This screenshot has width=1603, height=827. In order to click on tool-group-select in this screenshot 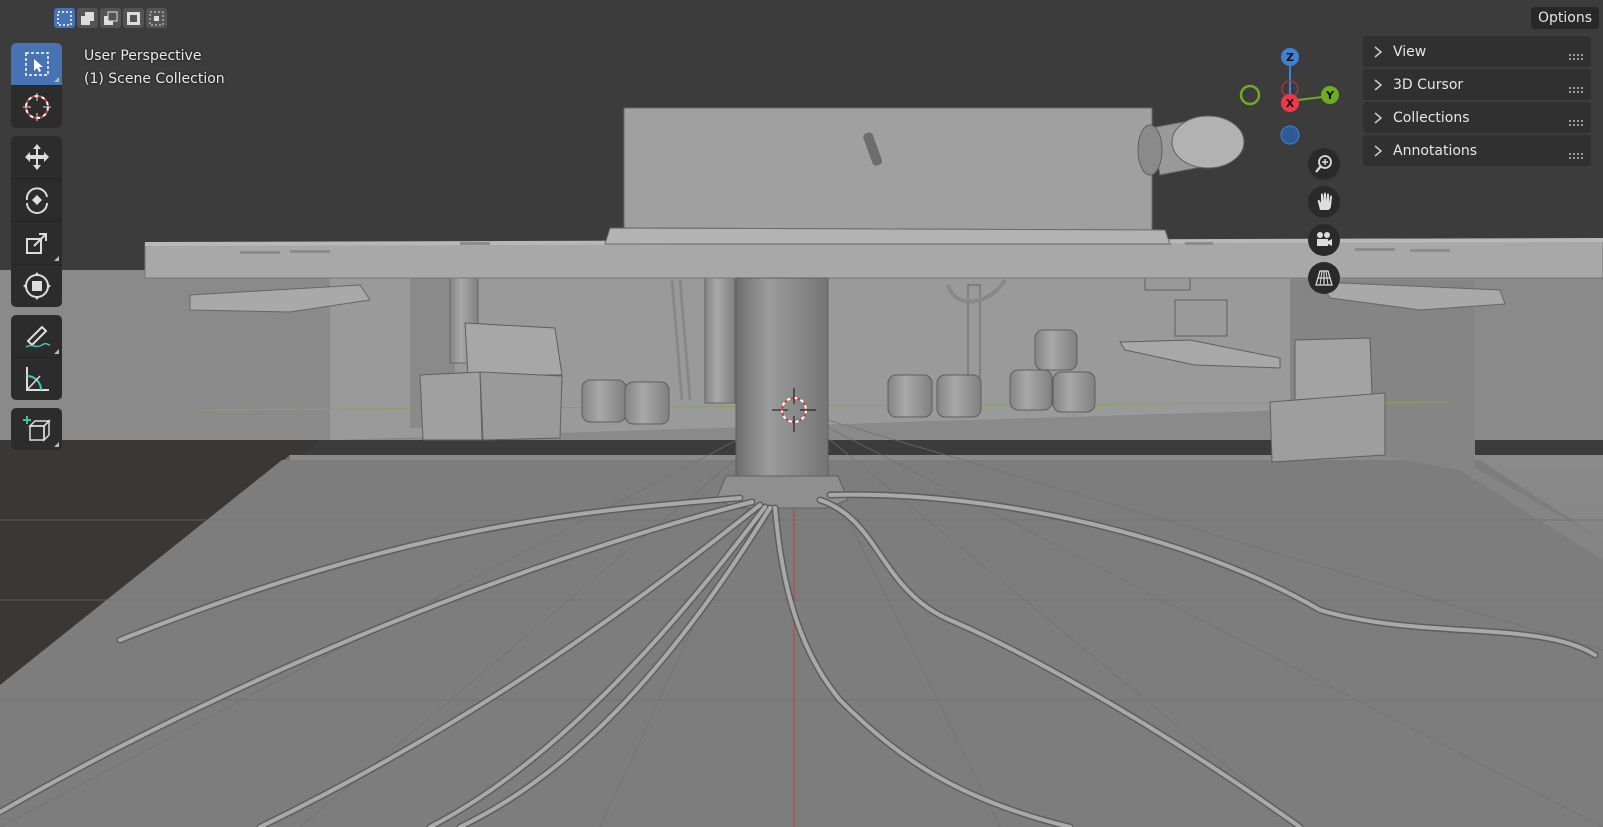, I will do `click(36, 85)`.